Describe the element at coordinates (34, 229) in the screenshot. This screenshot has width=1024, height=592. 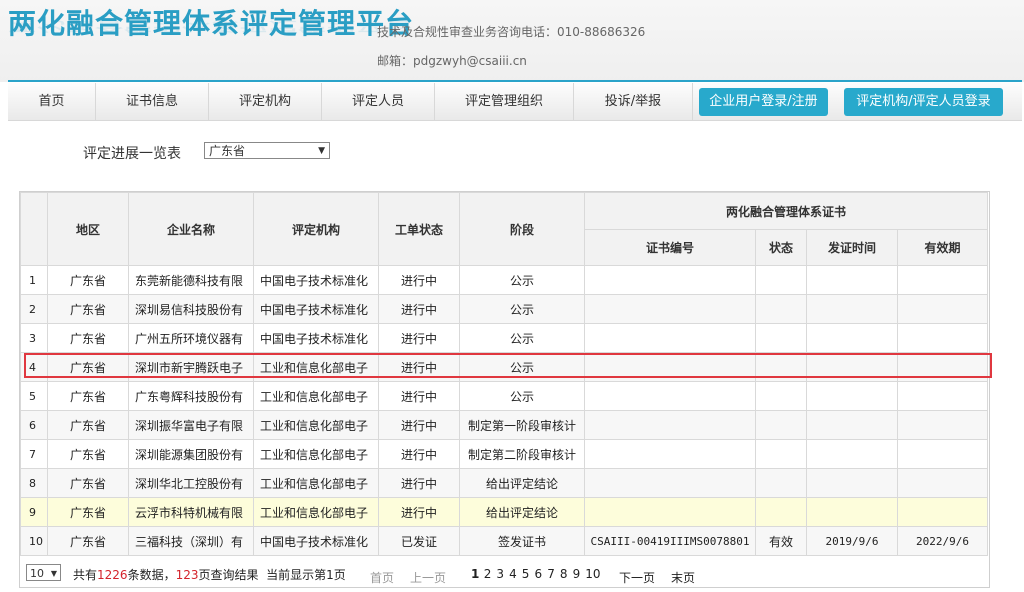
I see `col-index` at that location.